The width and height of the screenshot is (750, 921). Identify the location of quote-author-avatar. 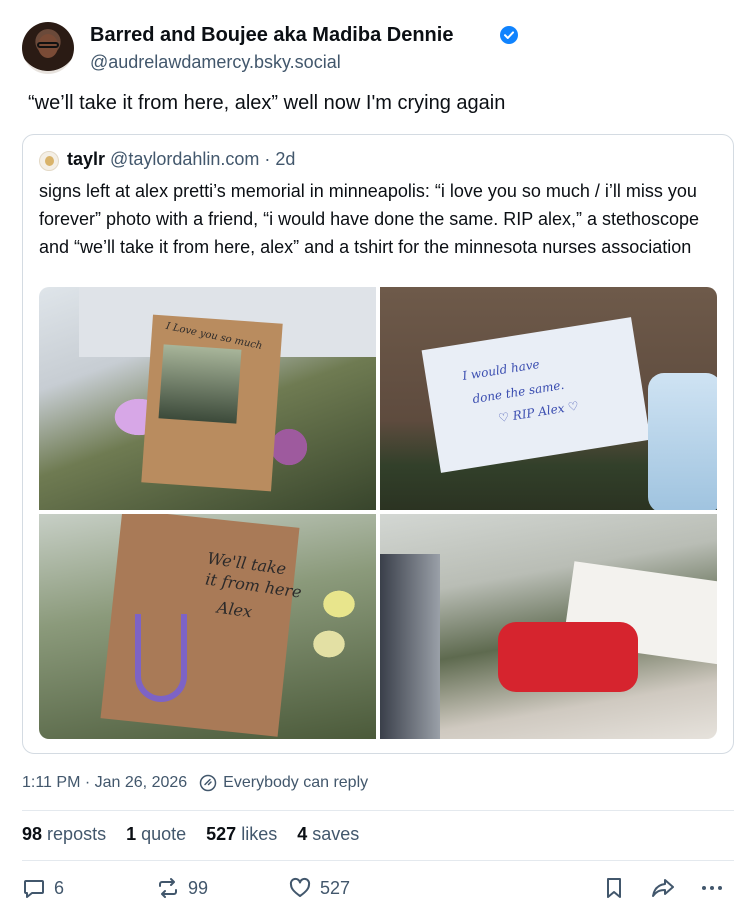
(49, 161).